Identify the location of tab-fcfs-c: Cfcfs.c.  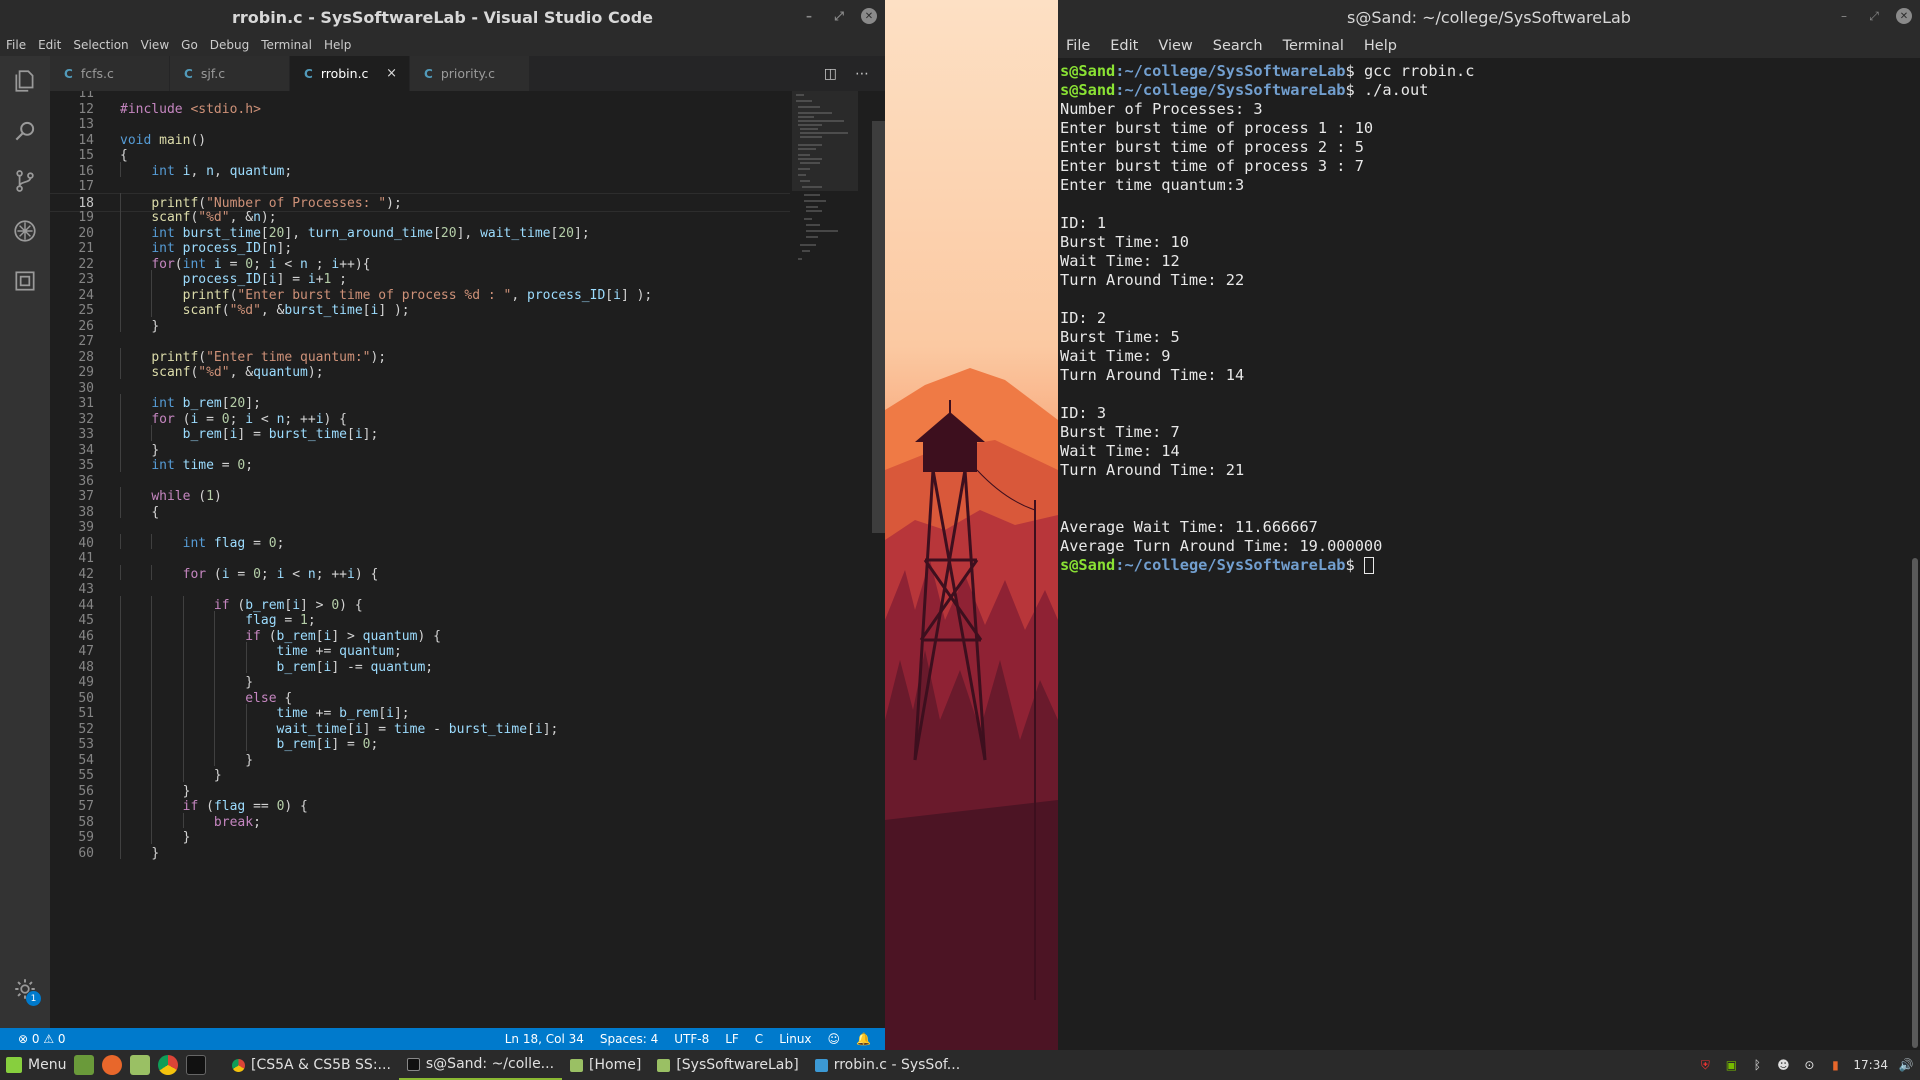
(110, 73).